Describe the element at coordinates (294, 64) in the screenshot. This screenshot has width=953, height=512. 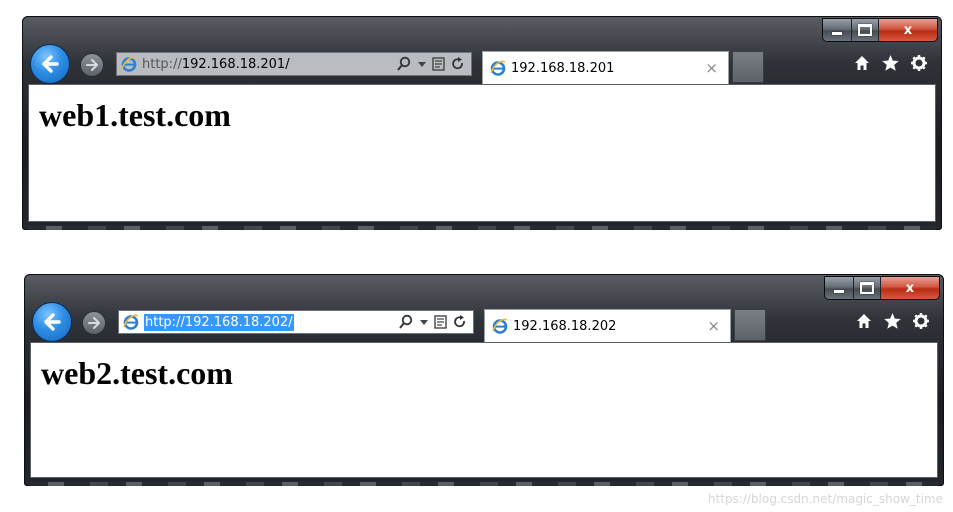
I see `address-bar: http://192.168.18.201/` at that location.